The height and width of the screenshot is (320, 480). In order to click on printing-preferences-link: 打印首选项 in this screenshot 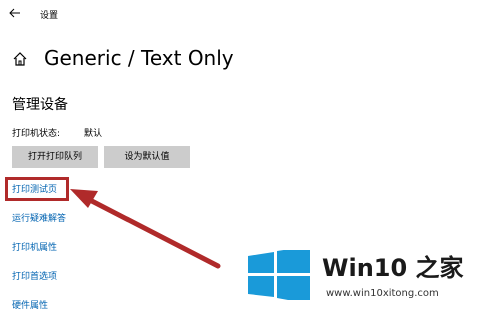, I will do `click(34, 277)`.